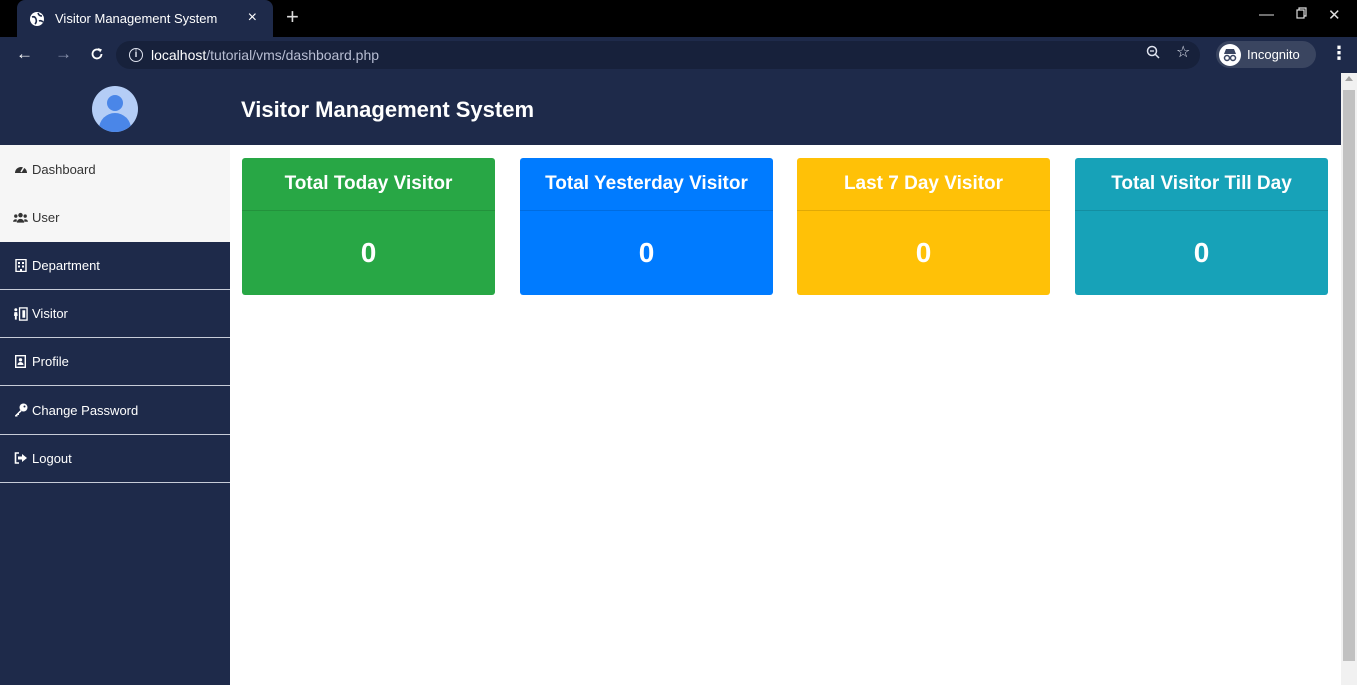 This screenshot has height=685, width=1357. I want to click on close-window-icon: ✕, so click(1334, 15).